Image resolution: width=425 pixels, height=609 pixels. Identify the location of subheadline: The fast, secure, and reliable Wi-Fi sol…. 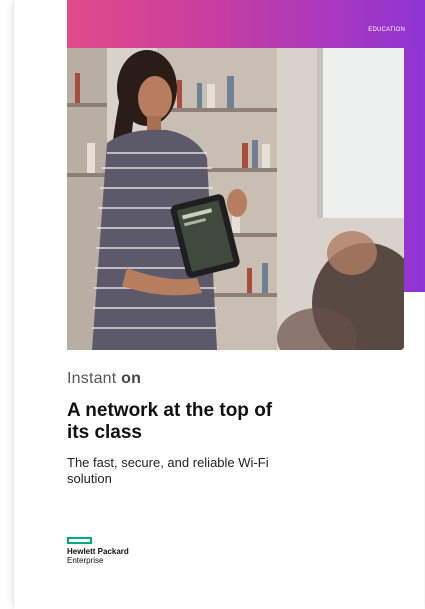
(168, 470).